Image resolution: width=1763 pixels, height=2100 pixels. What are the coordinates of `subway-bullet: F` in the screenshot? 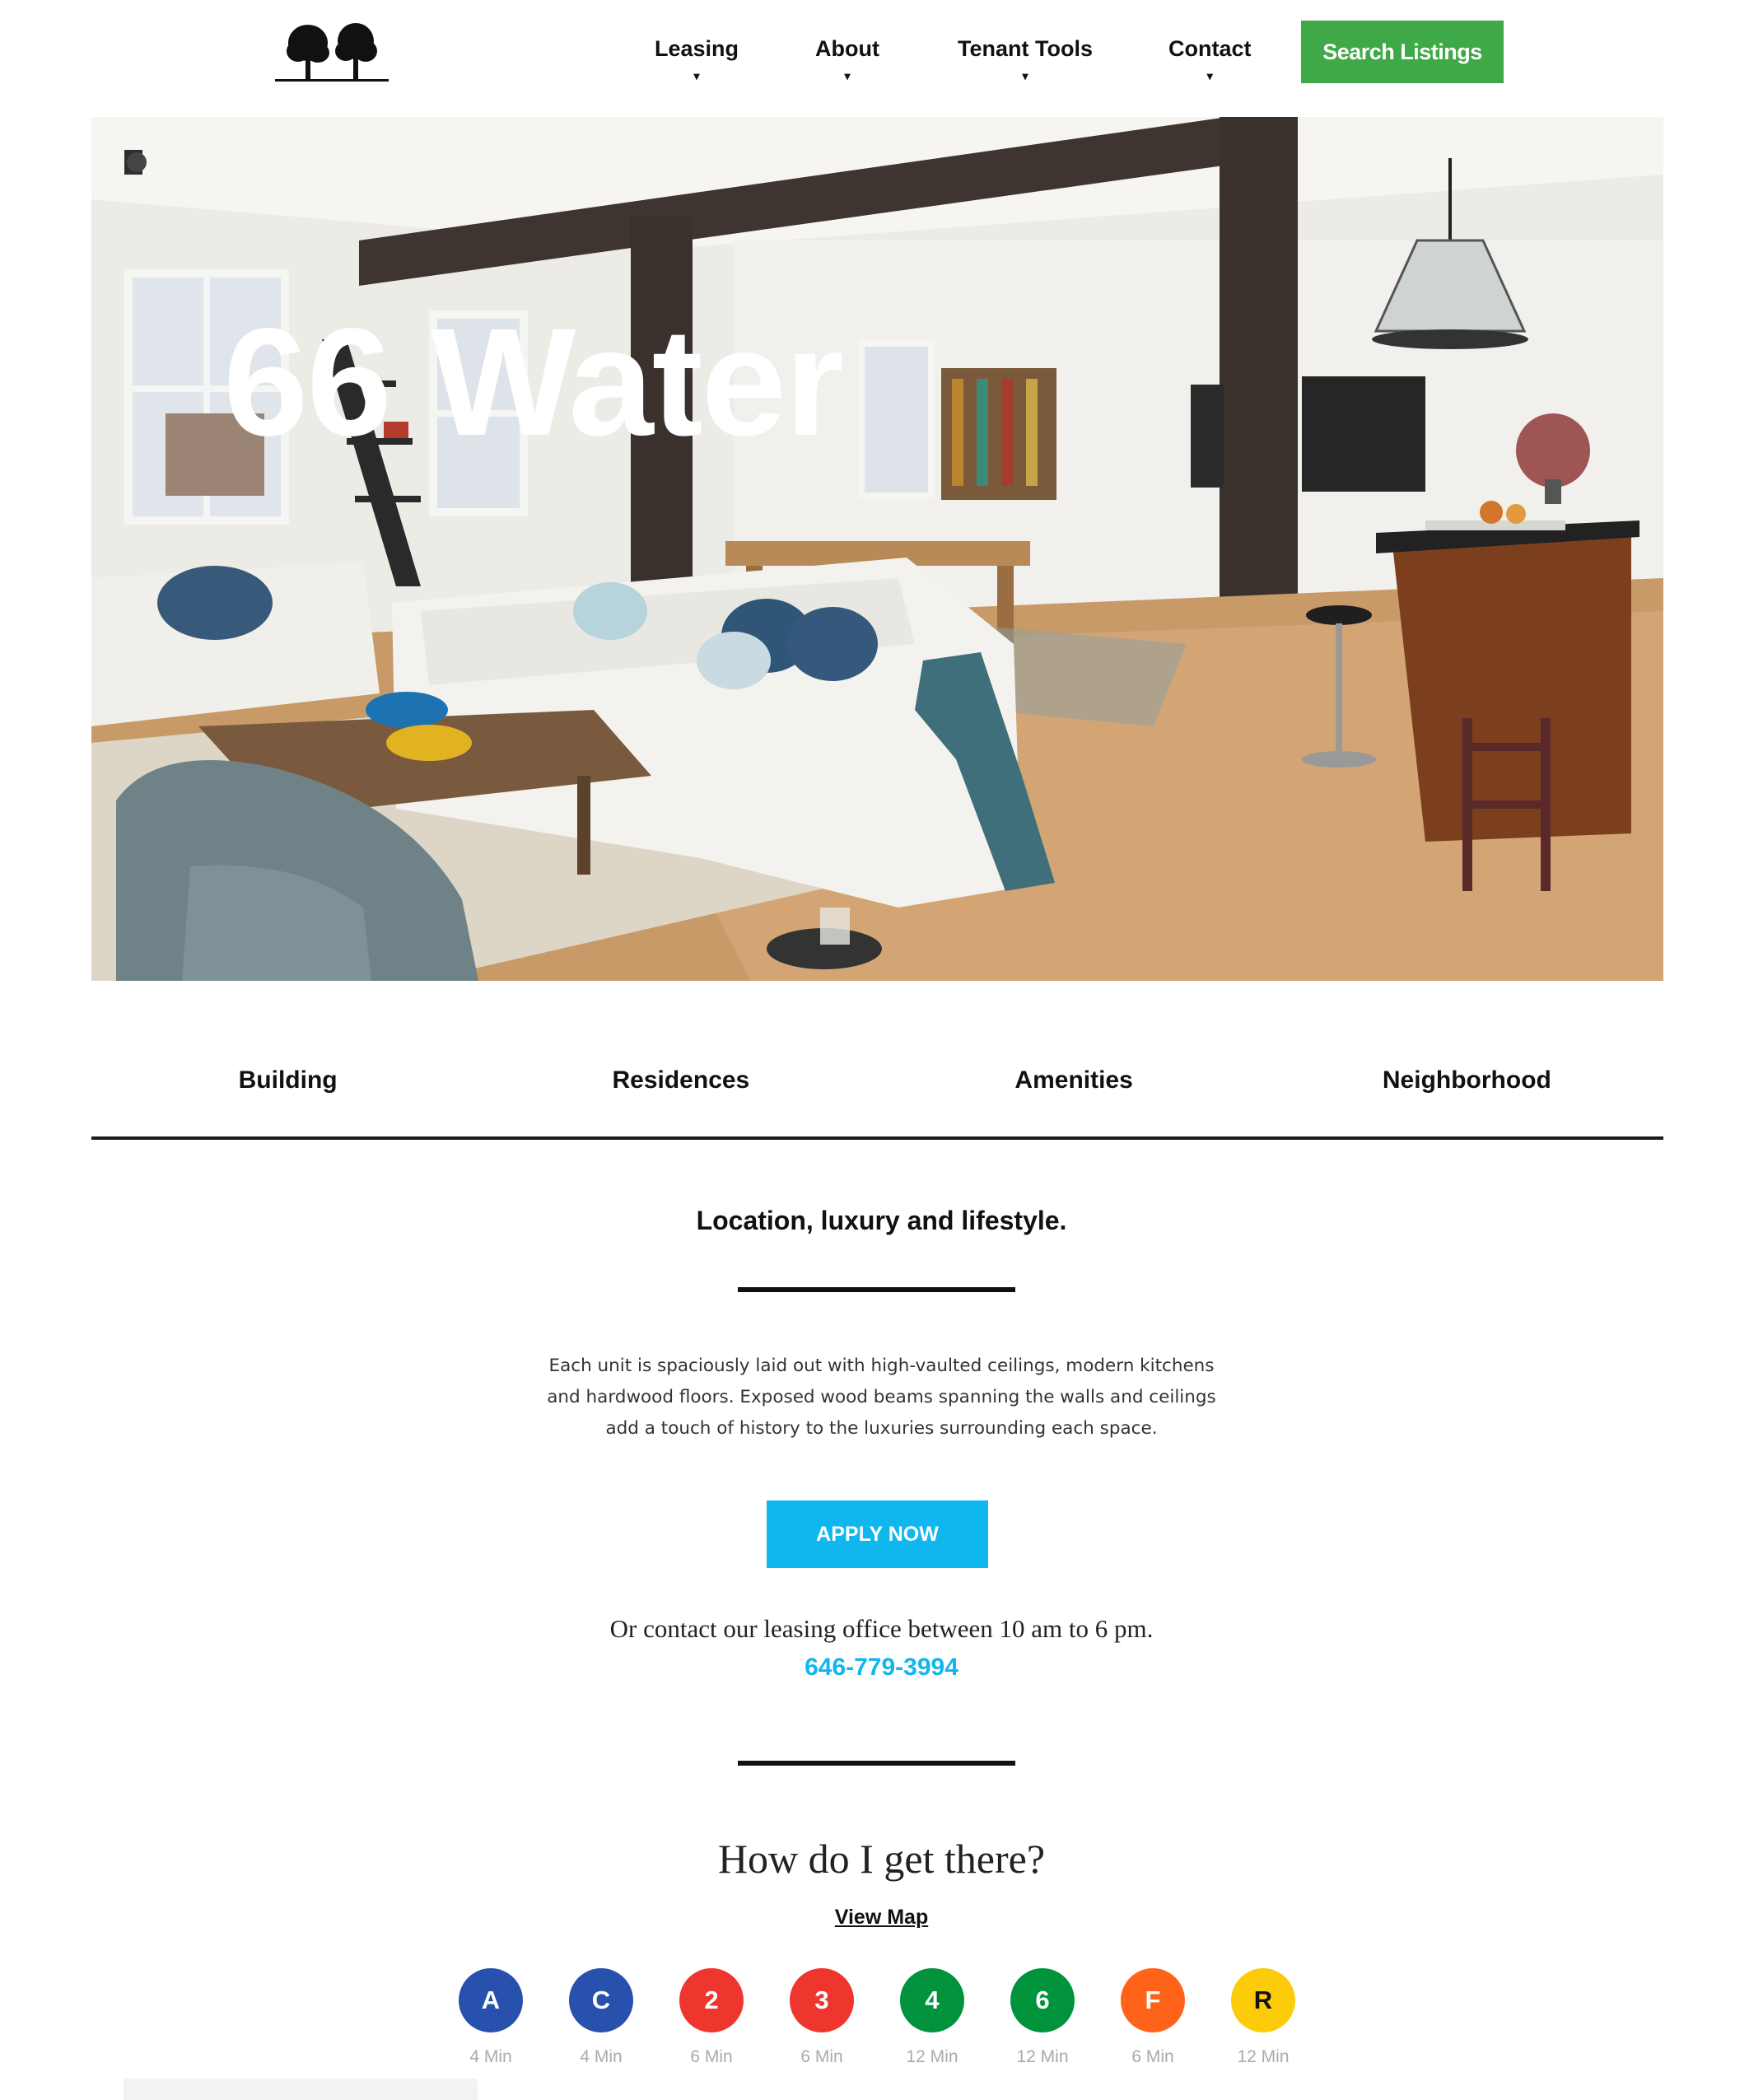 It's located at (1153, 2000).